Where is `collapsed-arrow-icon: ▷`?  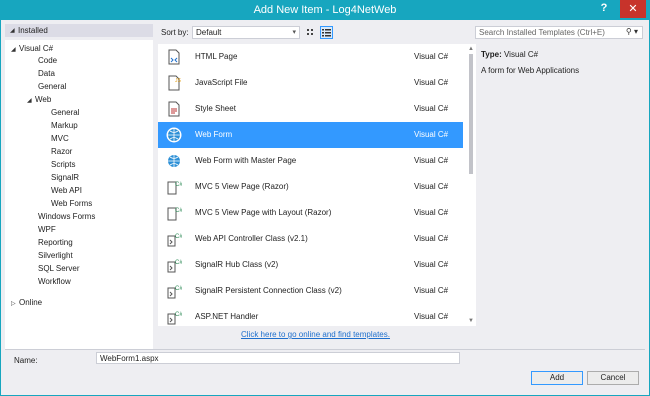 collapsed-arrow-icon: ▷ is located at coordinates (15, 304).